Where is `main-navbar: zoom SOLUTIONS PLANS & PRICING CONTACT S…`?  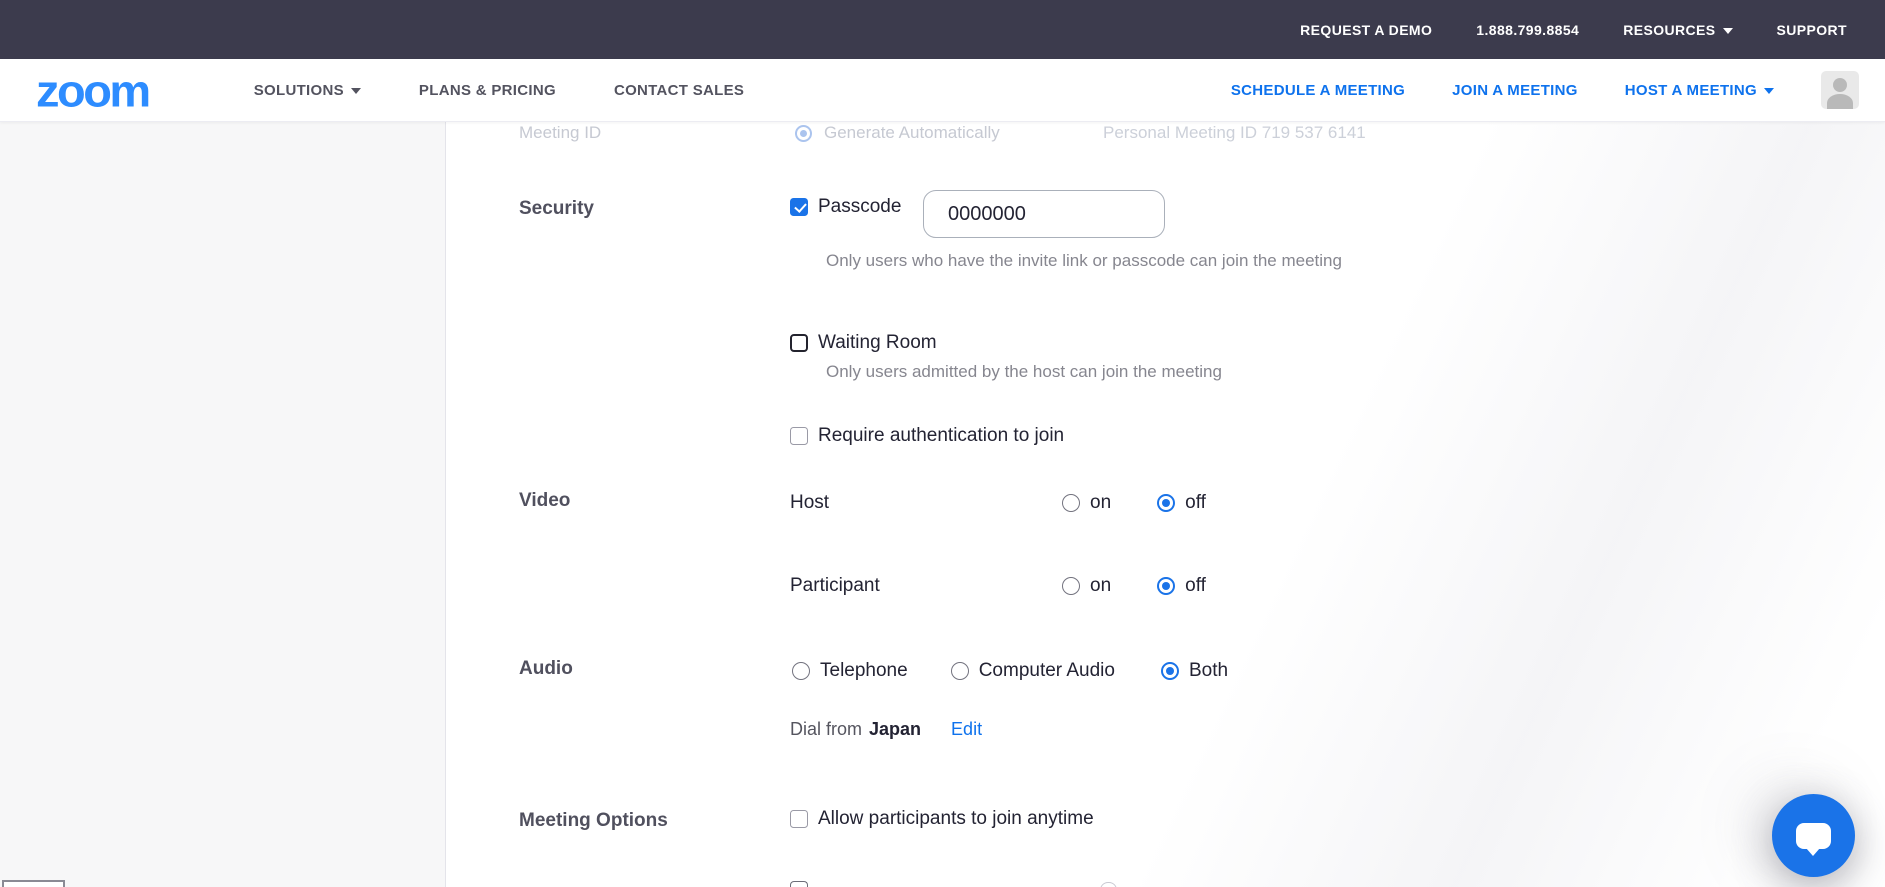
main-navbar: zoom SOLUTIONS PLANS & PRICING CONTACT S… is located at coordinates (942, 90).